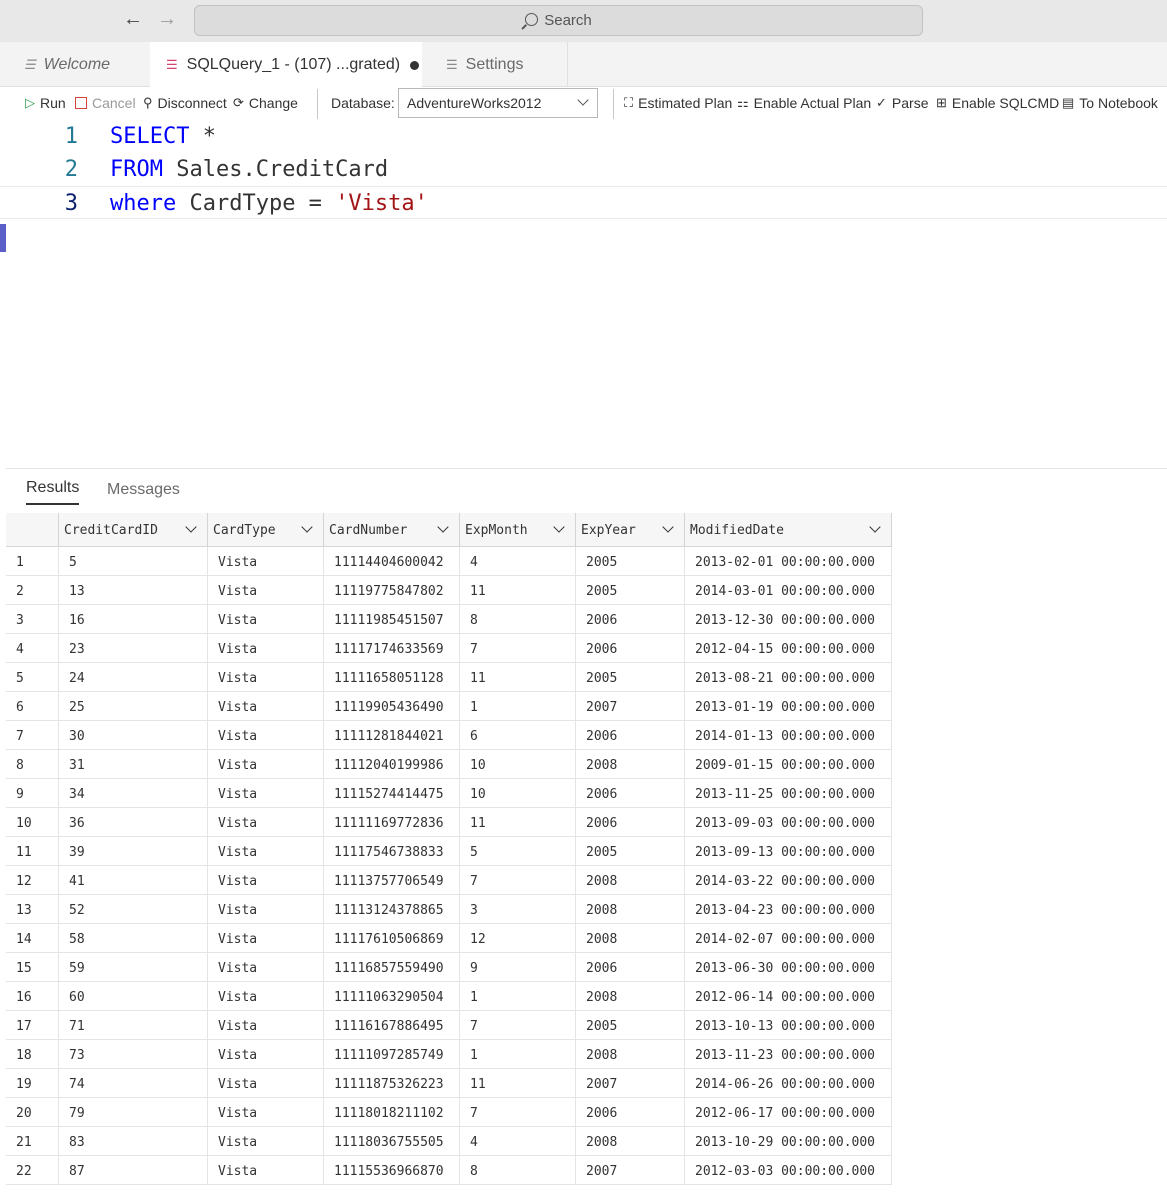 This screenshot has height=1200, width=1167. Describe the element at coordinates (391, 764) in the screenshot. I see `cell-cardnumber: 11112040199986` at that location.